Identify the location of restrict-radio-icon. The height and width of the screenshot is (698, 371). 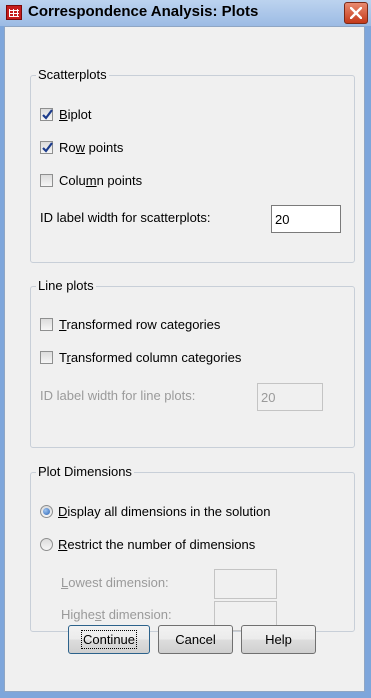
(46, 544).